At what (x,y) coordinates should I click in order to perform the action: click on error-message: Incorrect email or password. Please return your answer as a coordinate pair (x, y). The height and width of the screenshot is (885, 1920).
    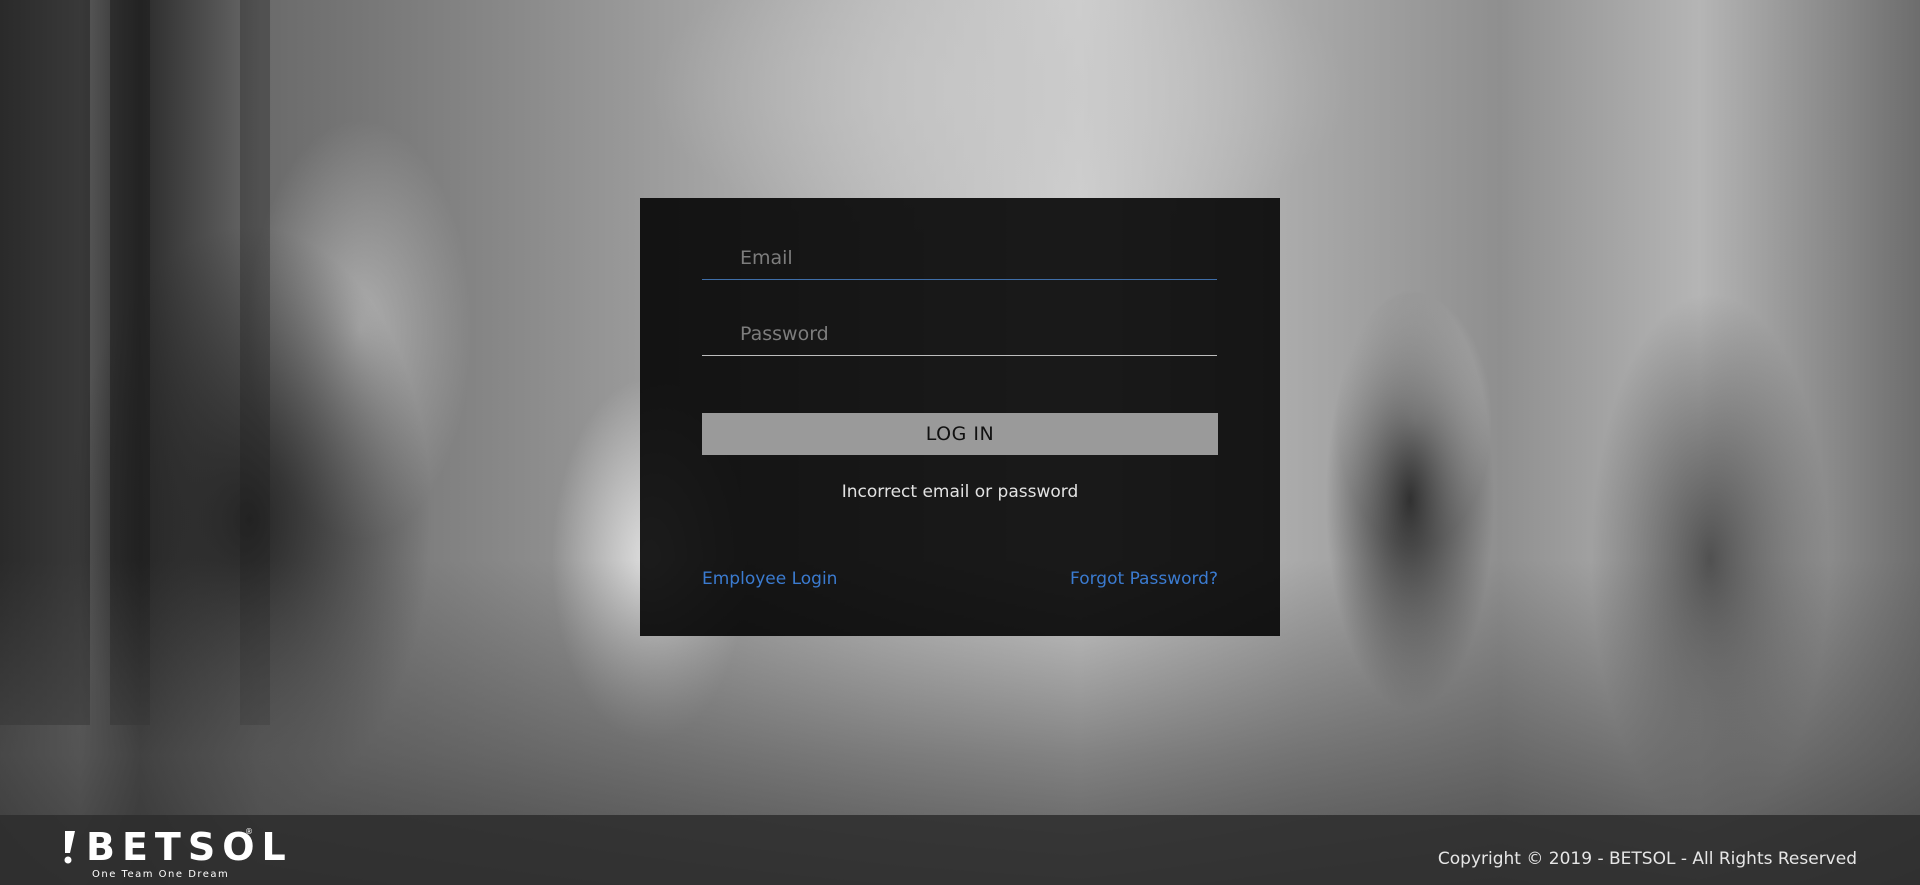
    Looking at the image, I should click on (960, 492).